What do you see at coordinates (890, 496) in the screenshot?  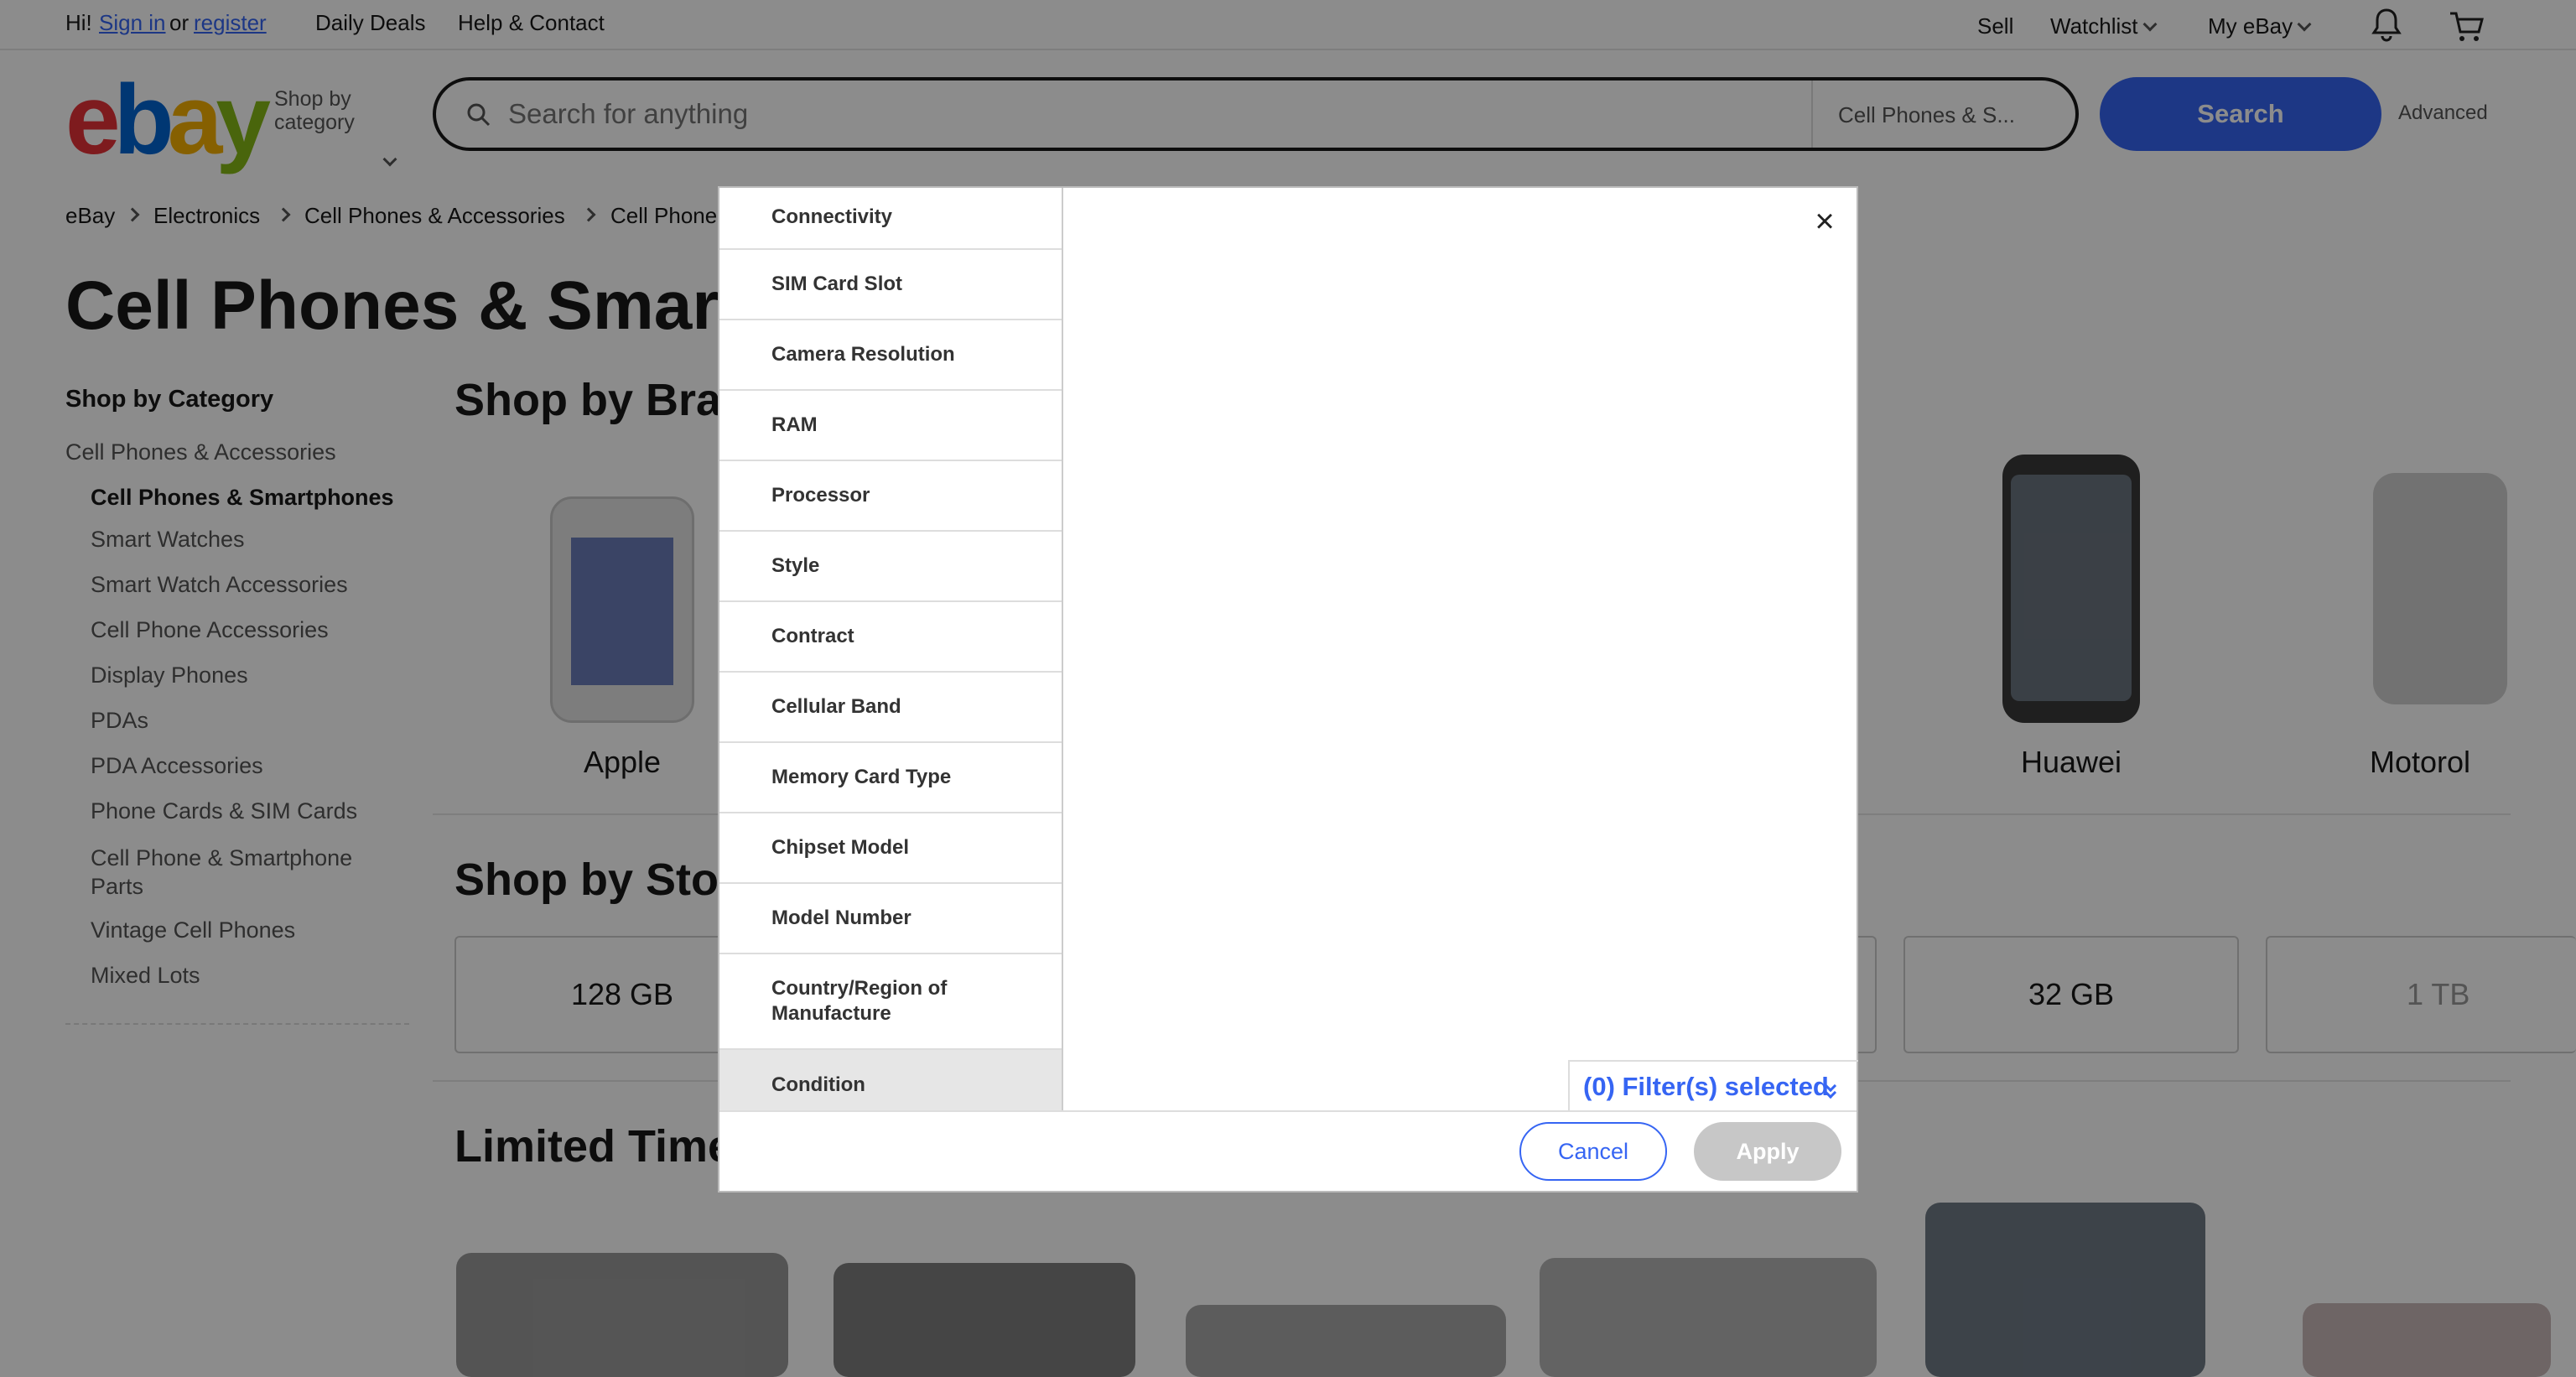 I see `filter-processor: Processor` at bounding box center [890, 496].